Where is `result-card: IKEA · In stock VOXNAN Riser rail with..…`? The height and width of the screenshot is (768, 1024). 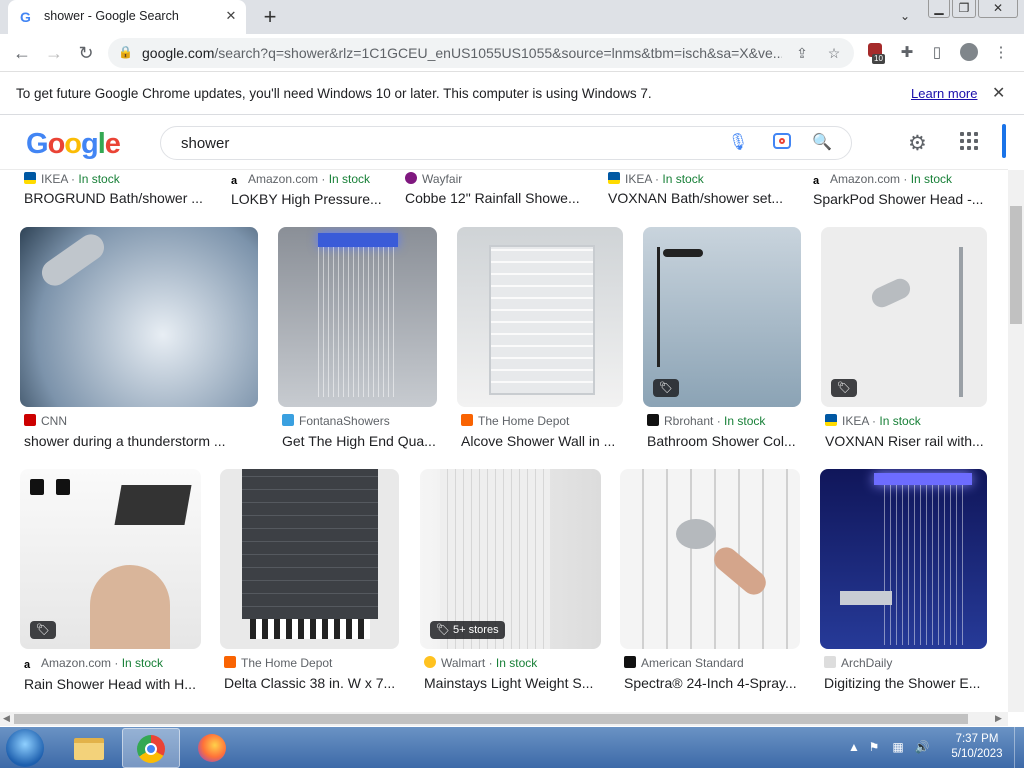 result-card: IKEA · In stock VOXNAN Riser rail with..… is located at coordinates (906, 431).